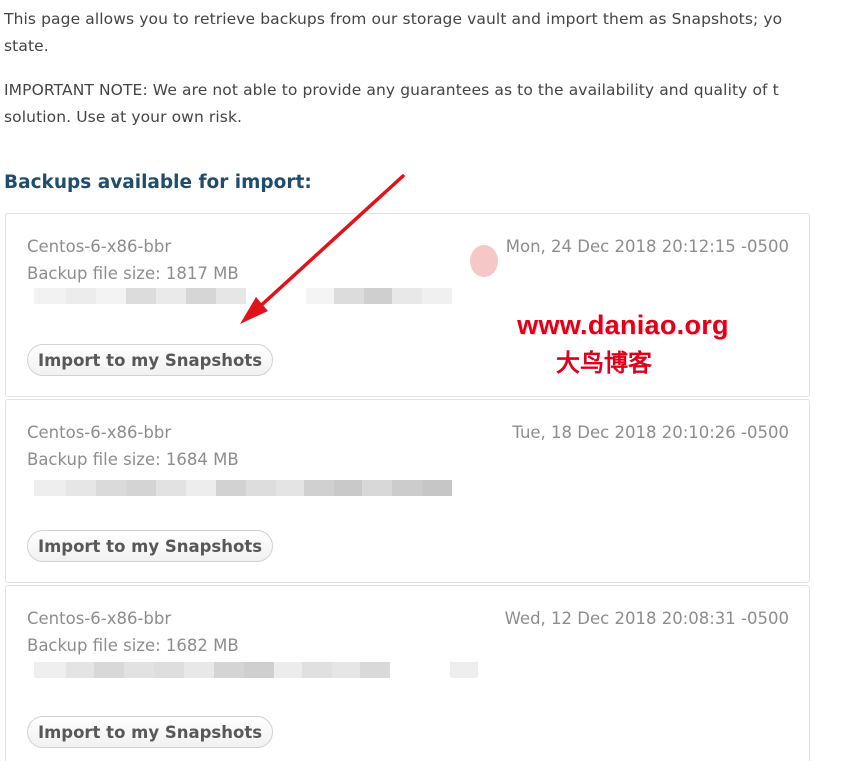  Describe the element at coordinates (647, 246) in the screenshot. I see `backup-date: Mon, 24 Dec 2018 20:12:15 -0500` at that location.